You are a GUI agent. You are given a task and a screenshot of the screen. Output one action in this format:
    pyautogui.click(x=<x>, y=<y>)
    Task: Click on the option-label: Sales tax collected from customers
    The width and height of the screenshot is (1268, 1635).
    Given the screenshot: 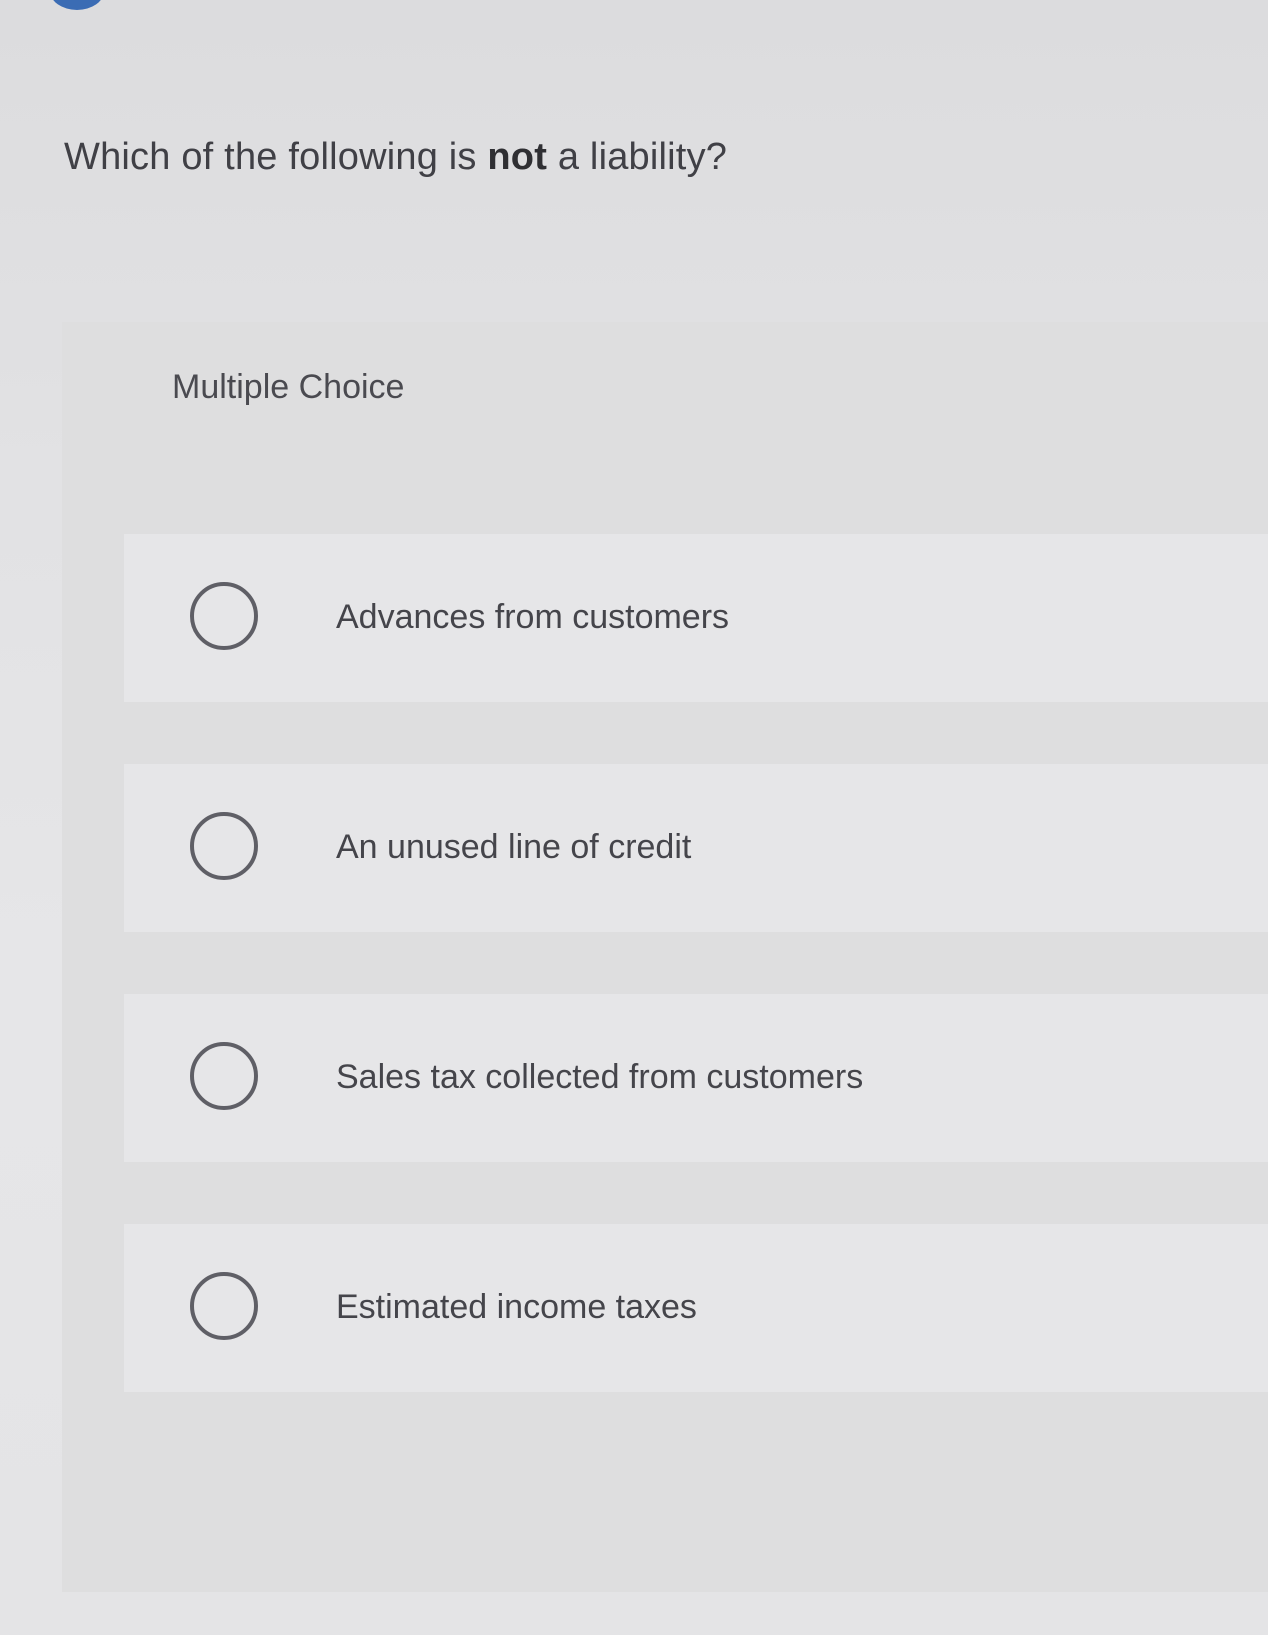 What is the action you would take?
    pyautogui.click(x=600, y=1077)
    